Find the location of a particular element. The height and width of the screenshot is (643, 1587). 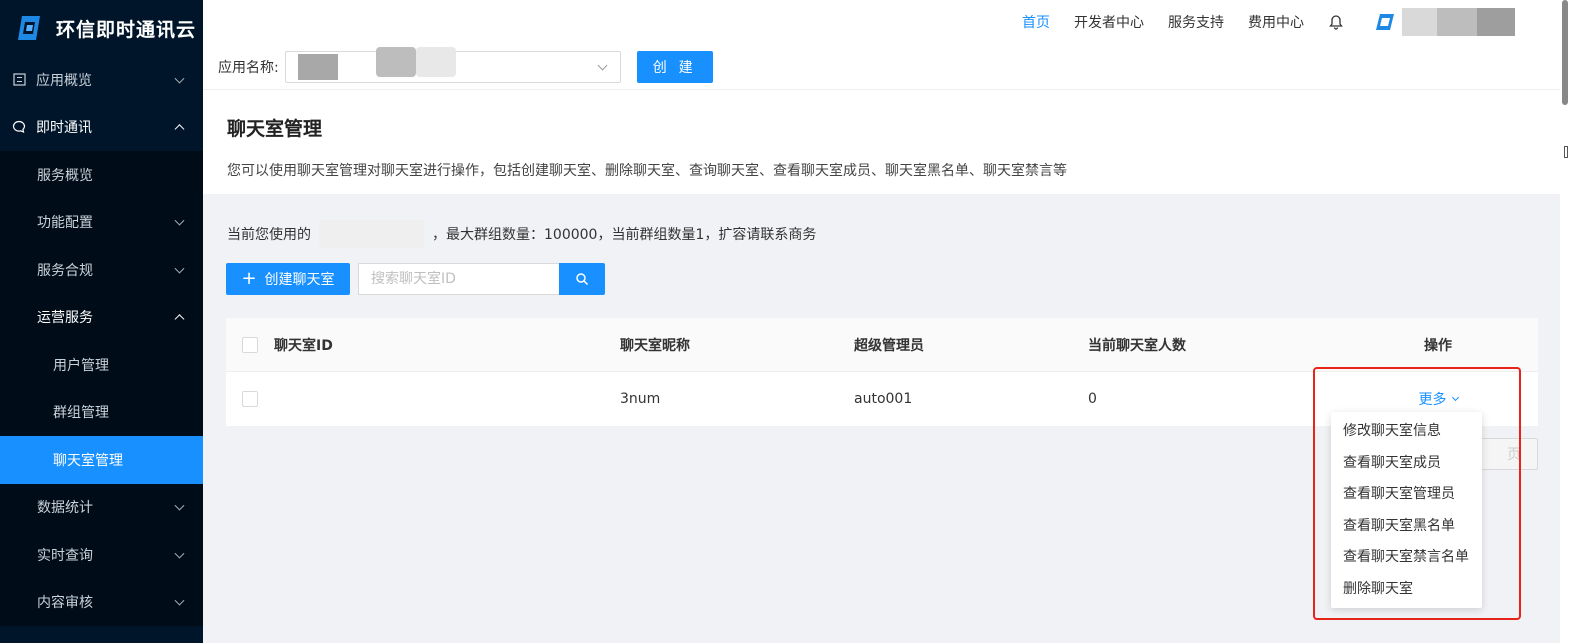

more-actions-button: 更多 is located at coordinates (1438, 399).